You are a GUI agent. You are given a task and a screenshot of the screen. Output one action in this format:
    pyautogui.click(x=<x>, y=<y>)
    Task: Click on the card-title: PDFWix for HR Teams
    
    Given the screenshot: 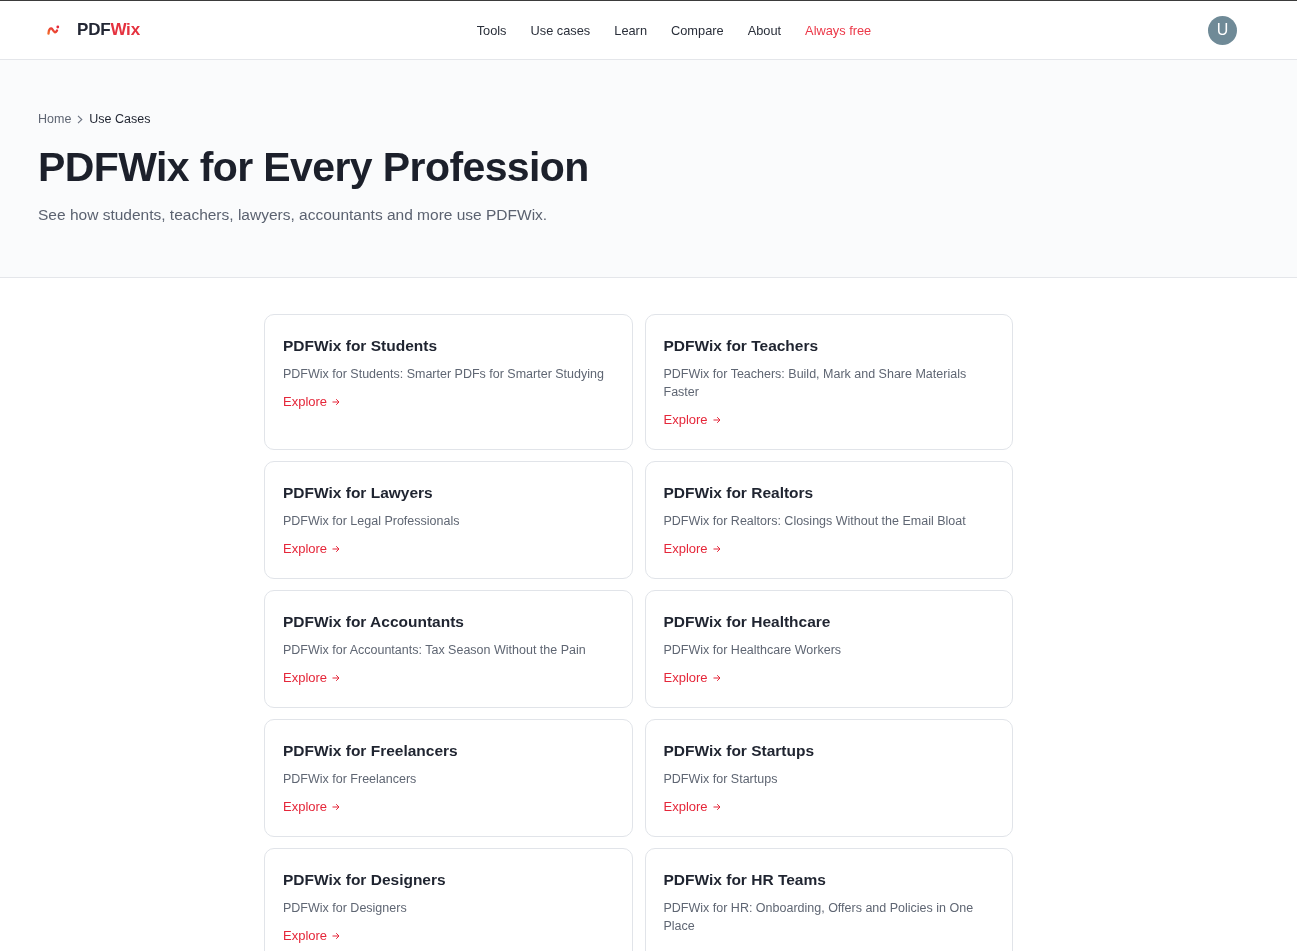 What is the action you would take?
    pyautogui.click(x=744, y=880)
    